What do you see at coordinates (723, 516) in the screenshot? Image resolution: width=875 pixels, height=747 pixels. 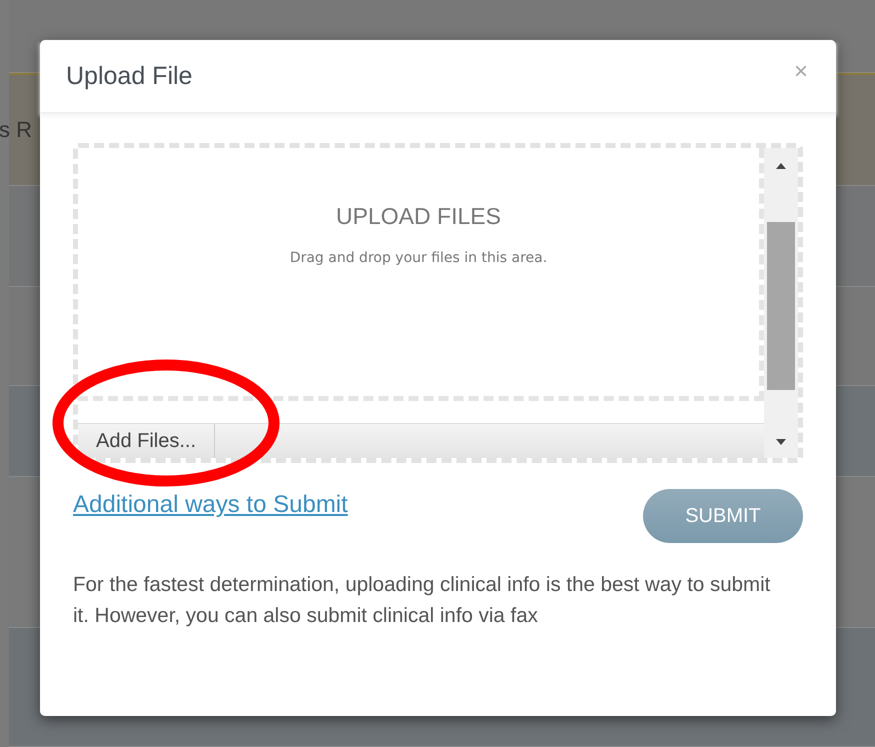 I see `submit-button: SUBMIT` at bounding box center [723, 516].